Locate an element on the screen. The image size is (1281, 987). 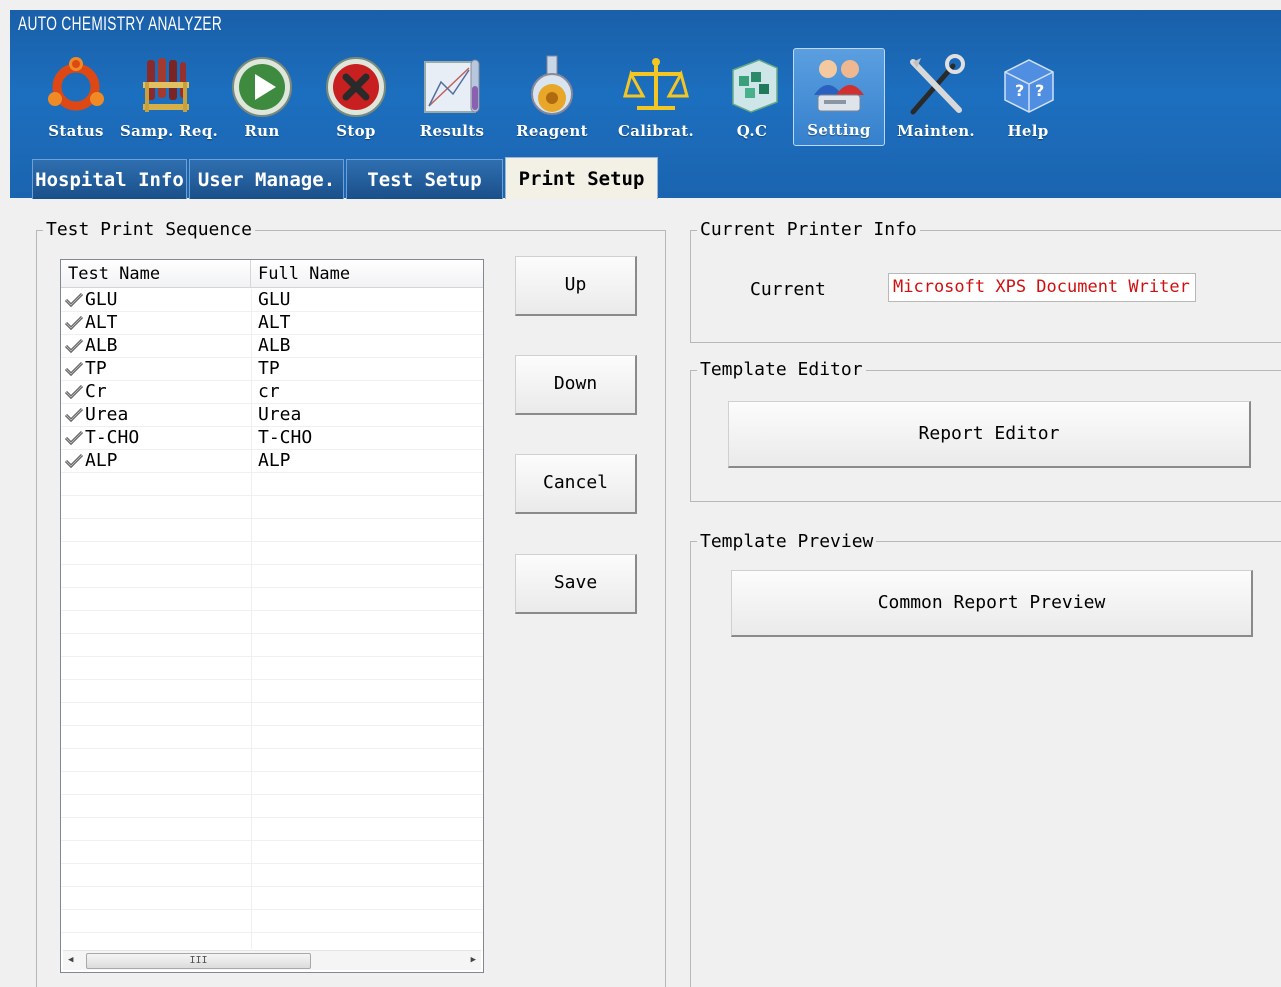
balance-scale-icon is located at coordinates (656, 84).